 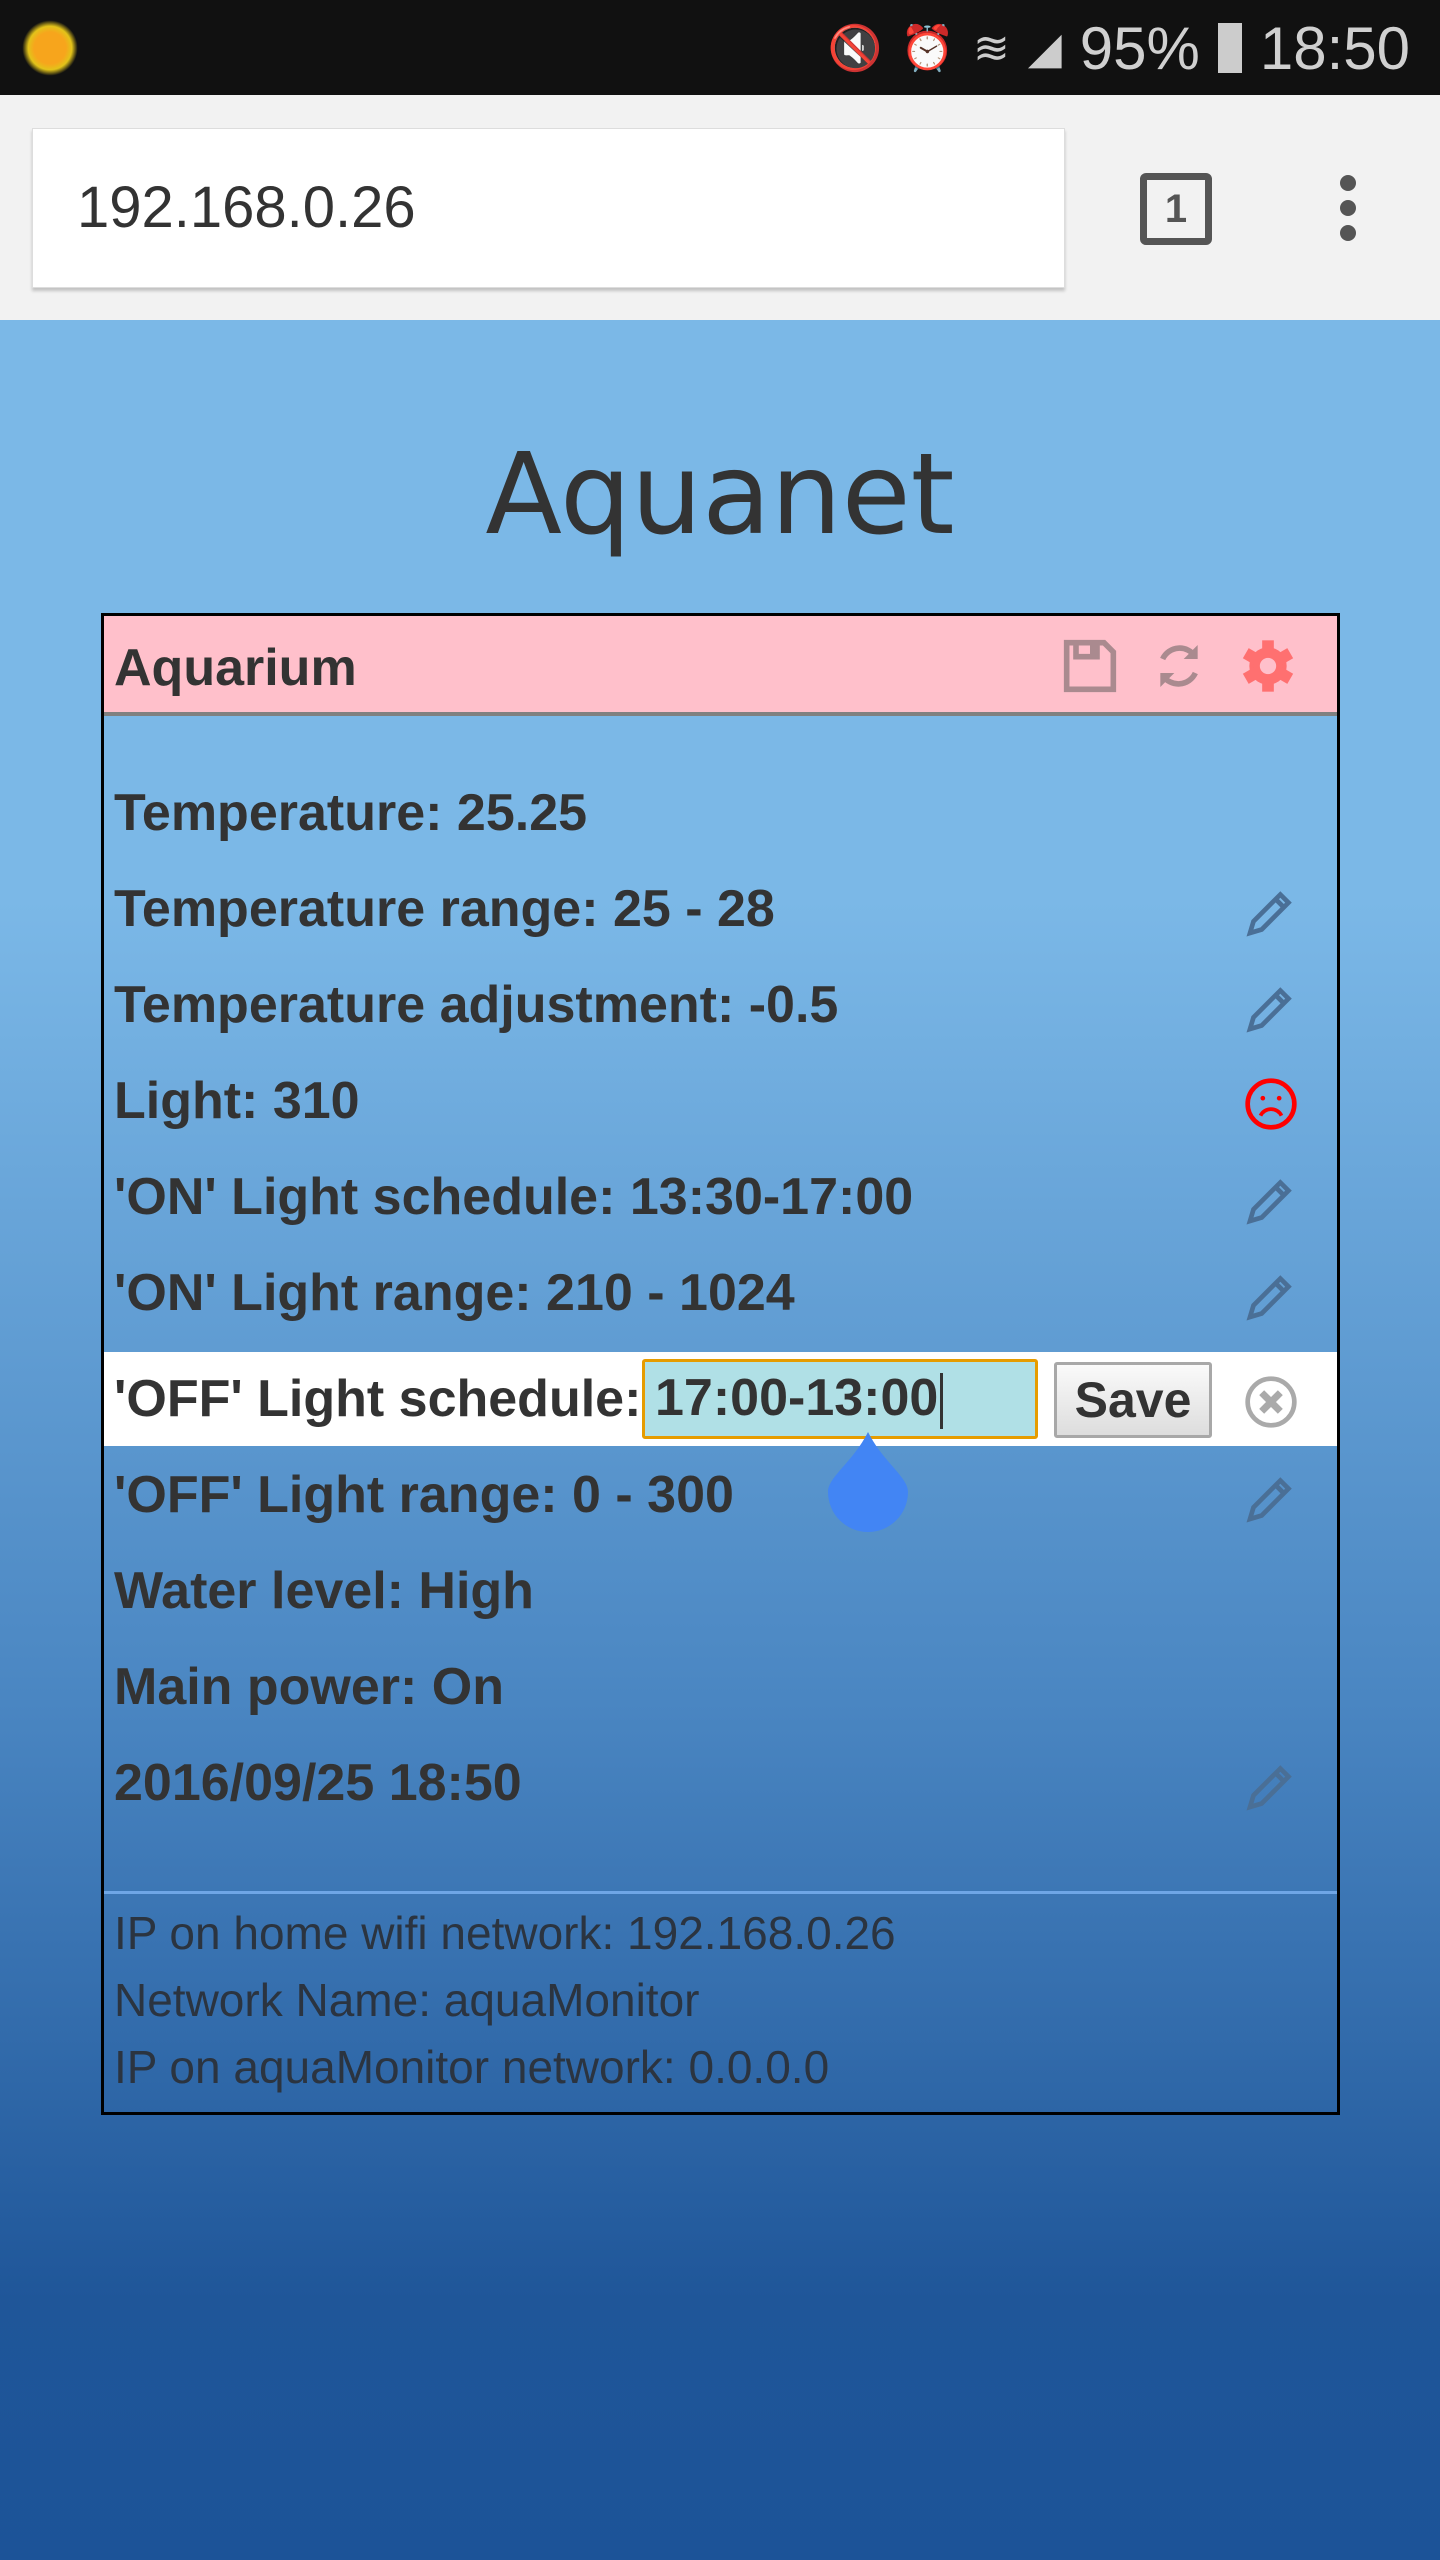 What do you see at coordinates (50, 48) in the screenshot?
I see `weather-sun-icon` at bounding box center [50, 48].